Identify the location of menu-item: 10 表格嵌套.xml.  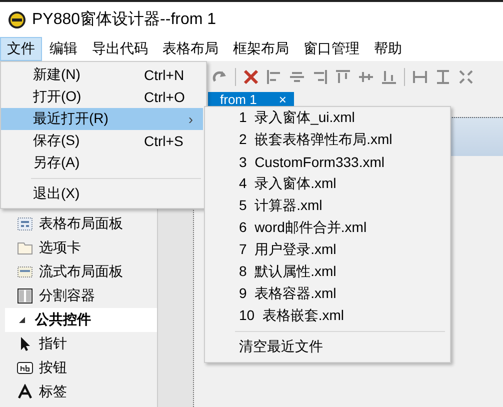
(326, 316).